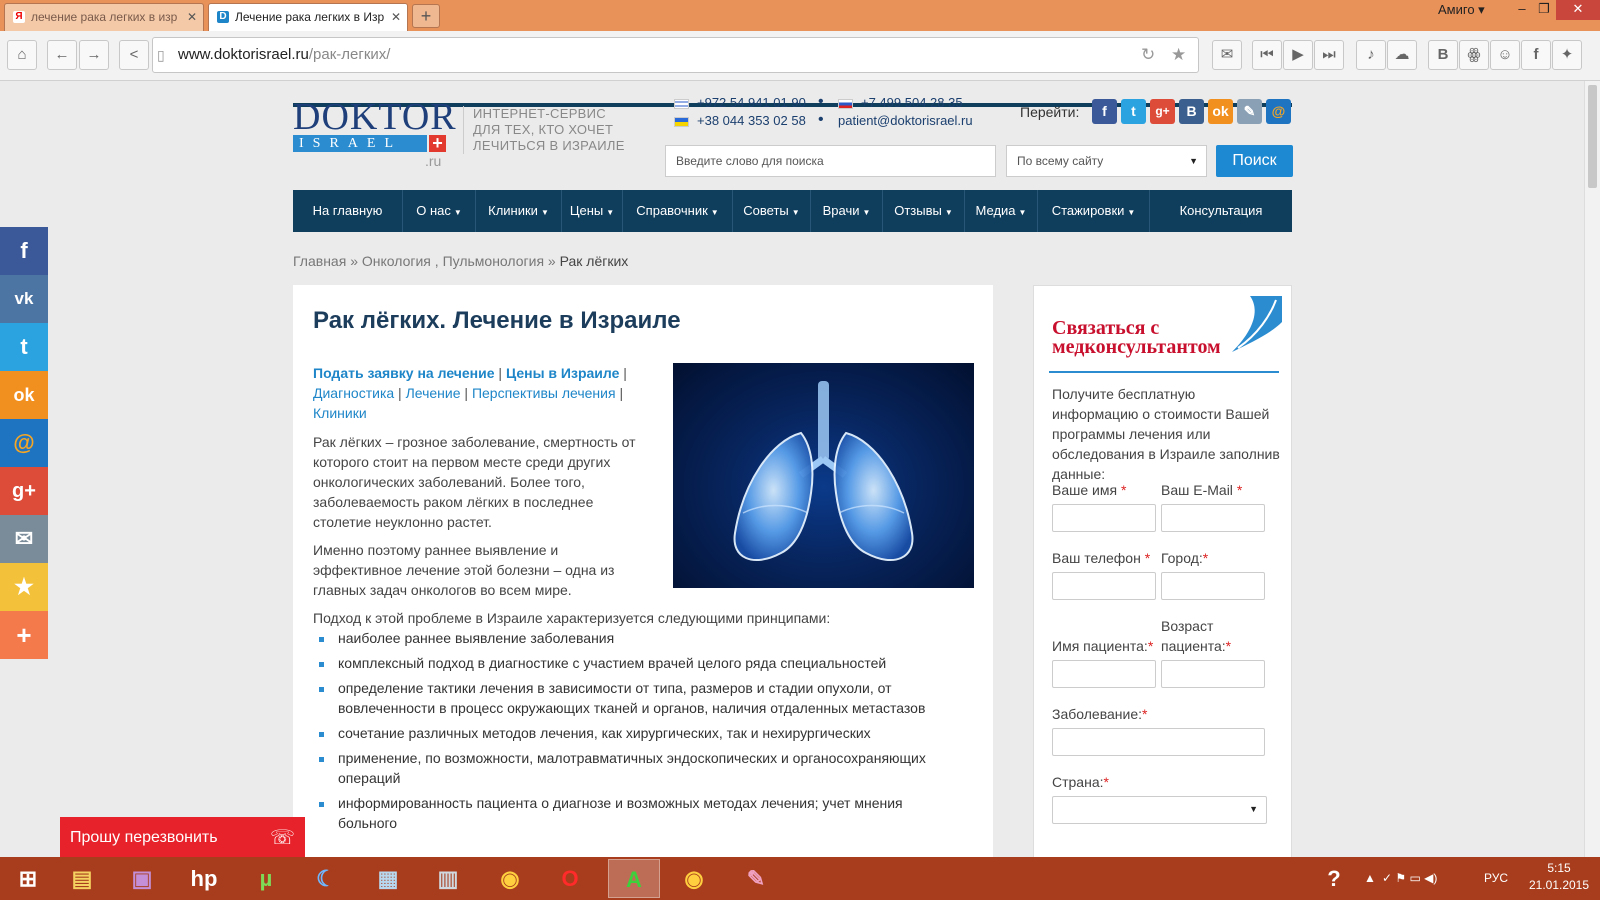 This screenshot has width=1600, height=900. What do you see at coordinates (1474, 55) in the screenshot?
I see `odnoklassniki-icon: ꙮ` at bounding box center [1474, 55].